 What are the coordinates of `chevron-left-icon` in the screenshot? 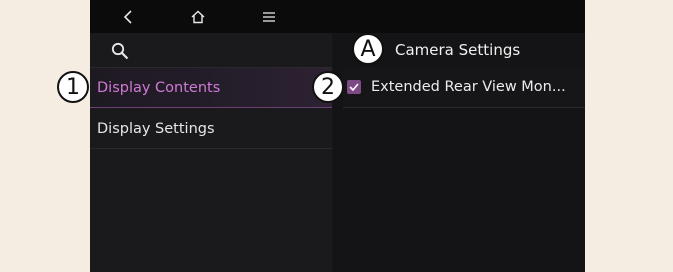 It's located at (127, 16).